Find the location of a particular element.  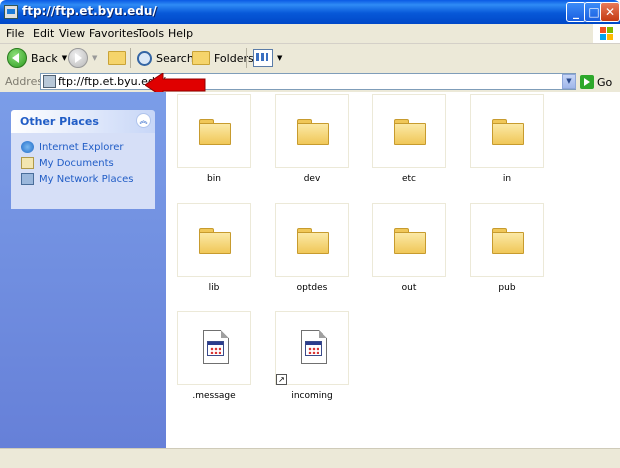

address-bar: Address ftp://ftp.et.byu.edu/ ▼ Go is located at coordinates (310, 82).